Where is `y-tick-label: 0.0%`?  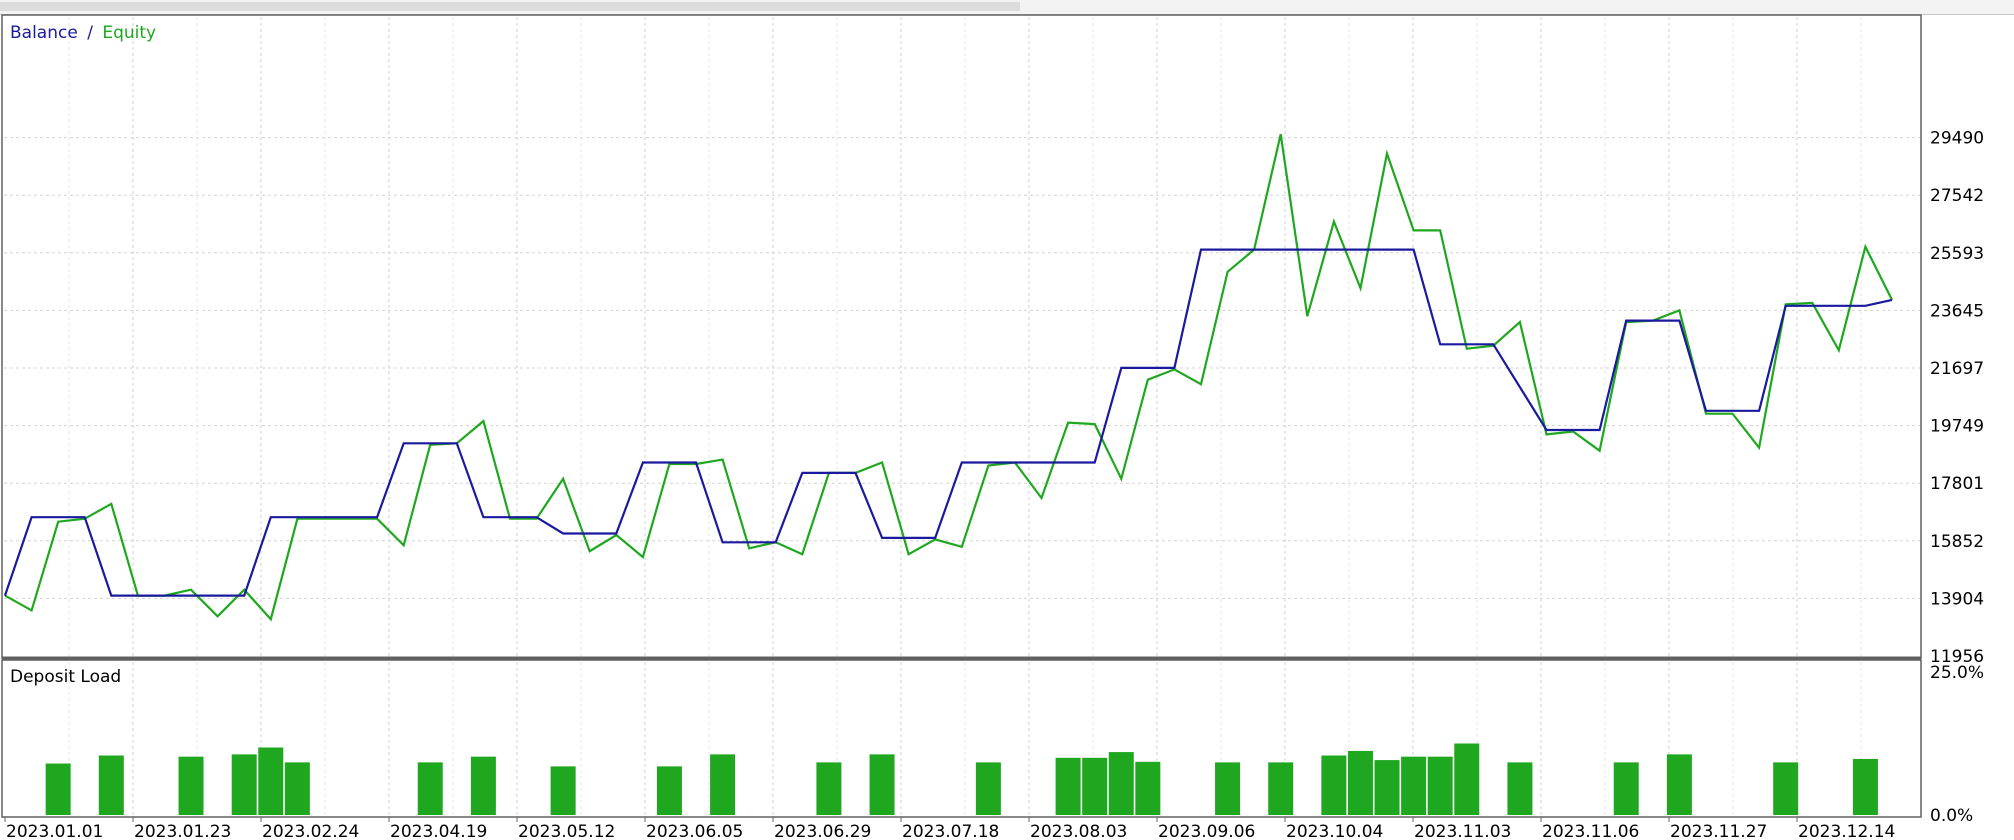
y-tick-label: 0.0% is located at coordinates (1951, 816).